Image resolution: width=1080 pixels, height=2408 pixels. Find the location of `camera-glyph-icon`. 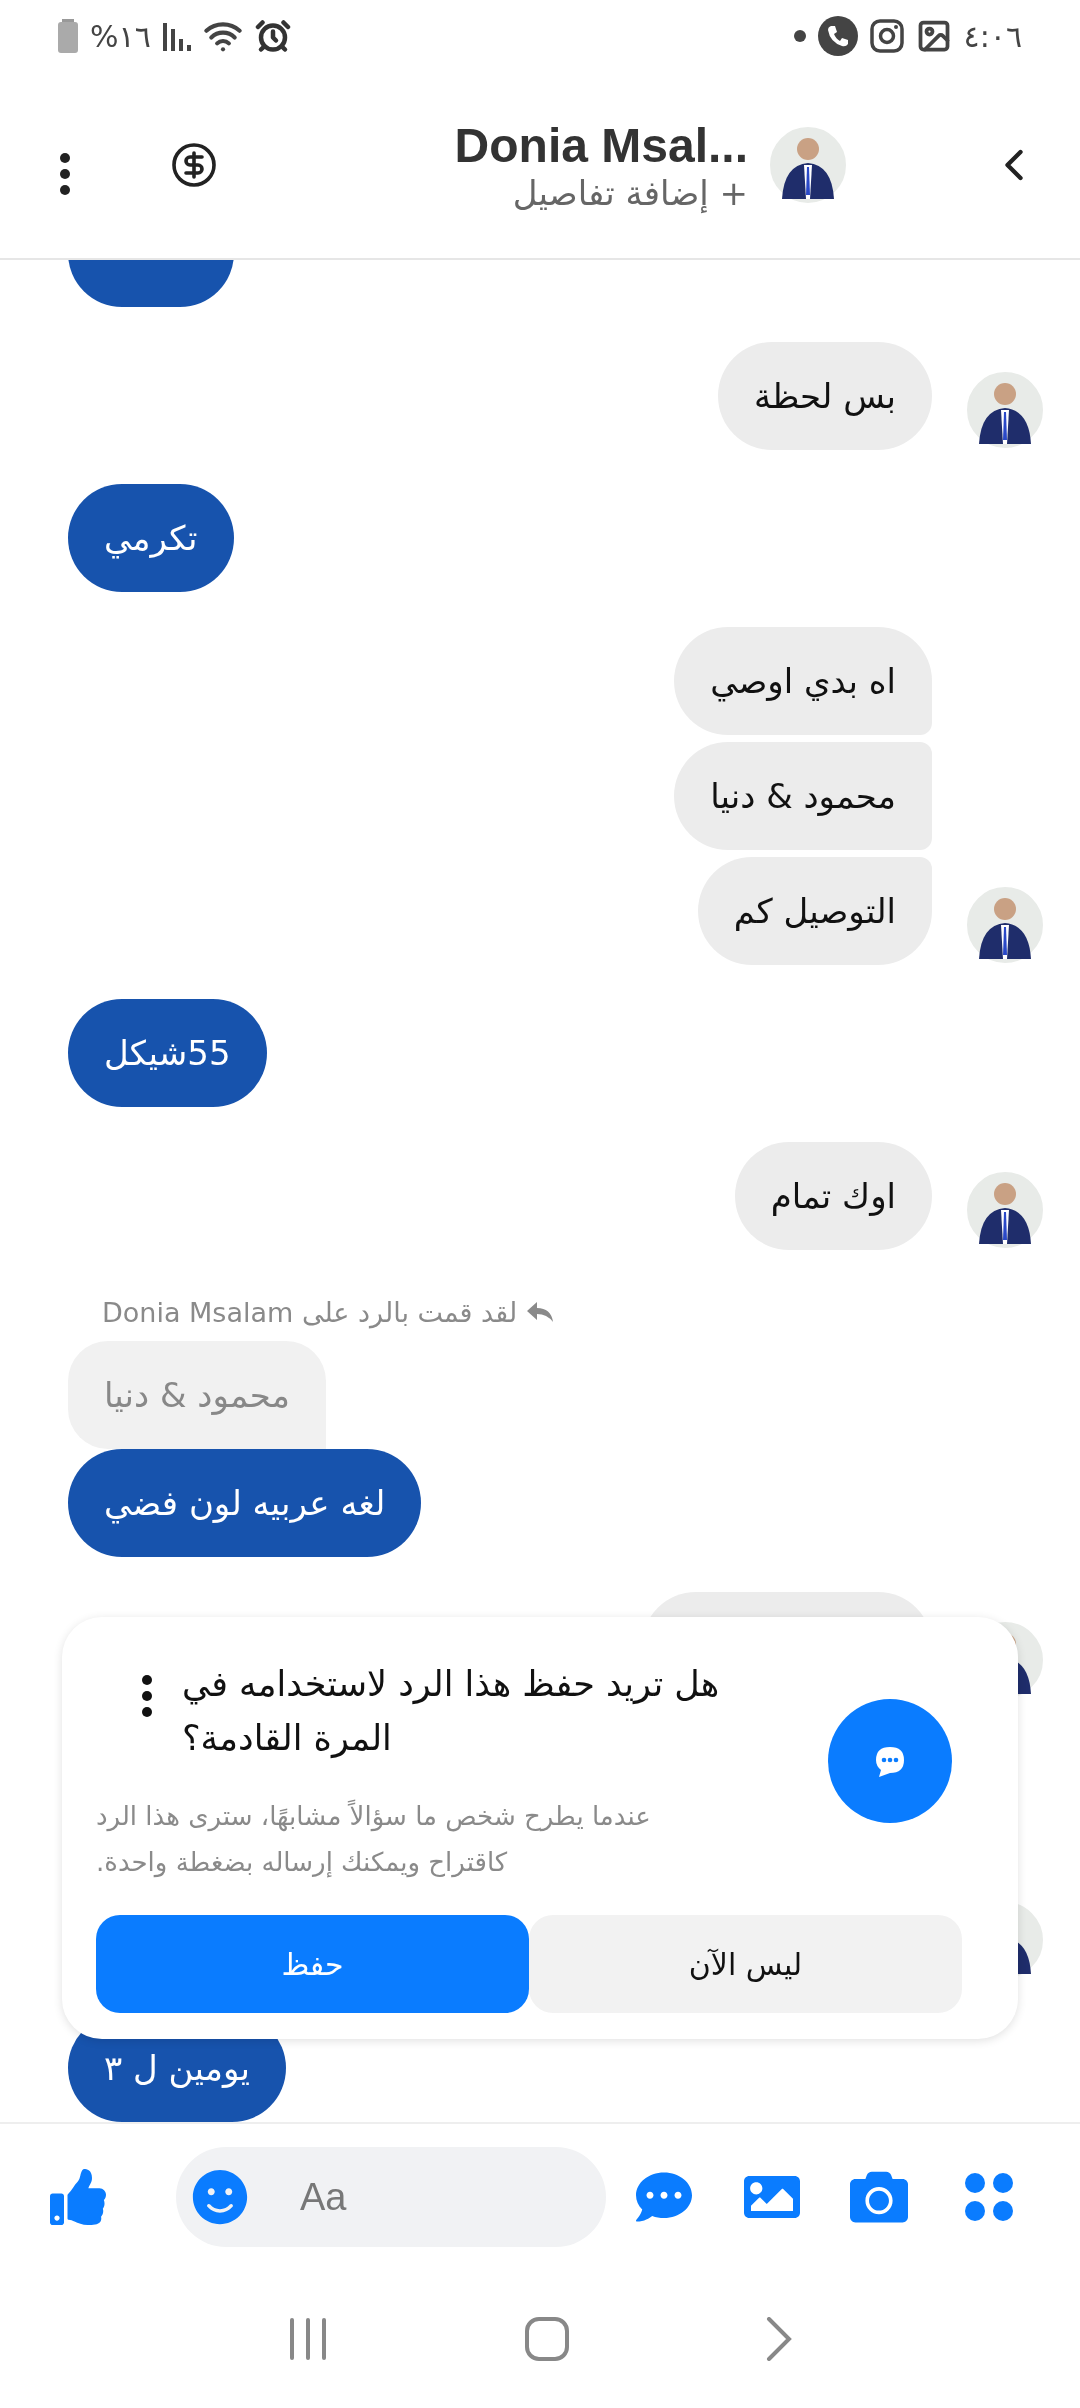

camera-glyph-icon is located at coordinates (886, 36).